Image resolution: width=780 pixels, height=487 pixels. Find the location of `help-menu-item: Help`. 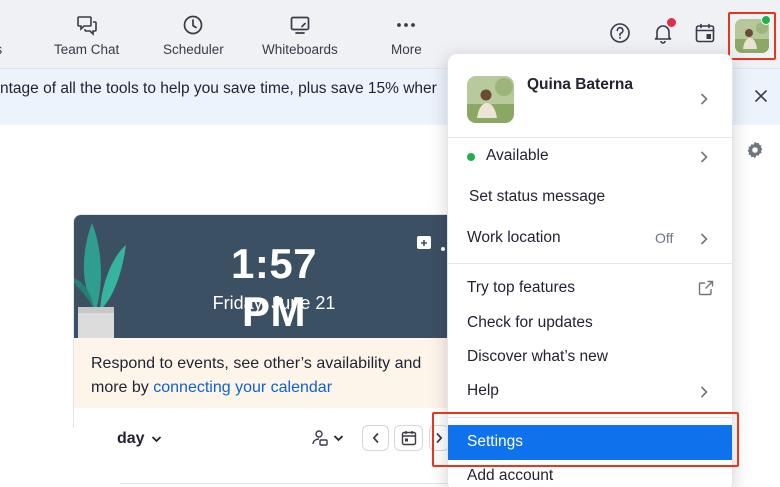

help-menu-item: Help is located at coordinates (590, 392).